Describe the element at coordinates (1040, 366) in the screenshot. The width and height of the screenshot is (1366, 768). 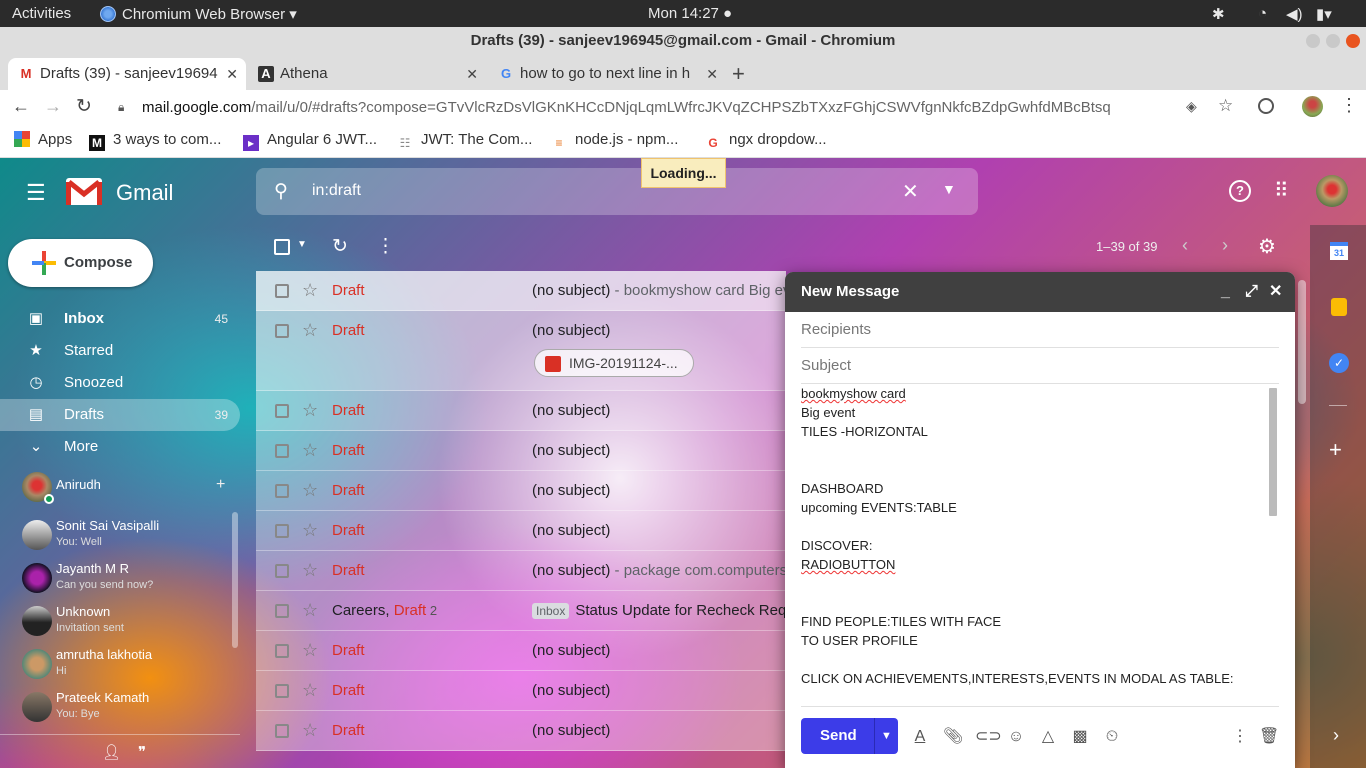
I see `subject-field: Subject` at that location.